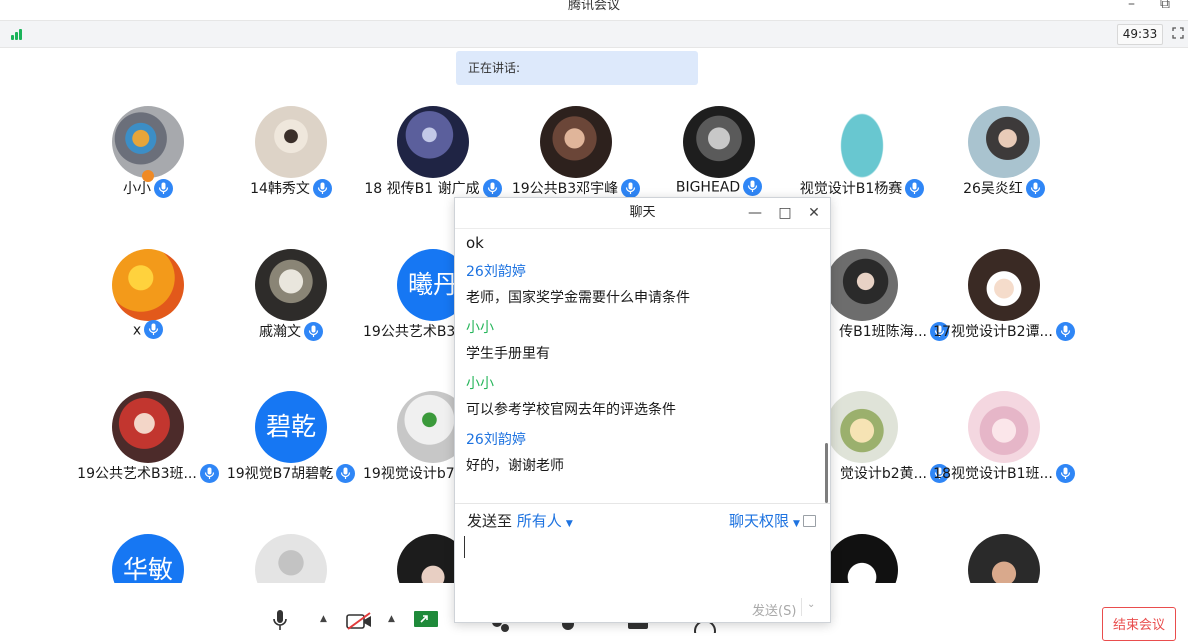 The width and height of the screenshot is (1188, 644). I want to click on chat-permission-menu: 聊天权限 ▼, so click(772, 520).